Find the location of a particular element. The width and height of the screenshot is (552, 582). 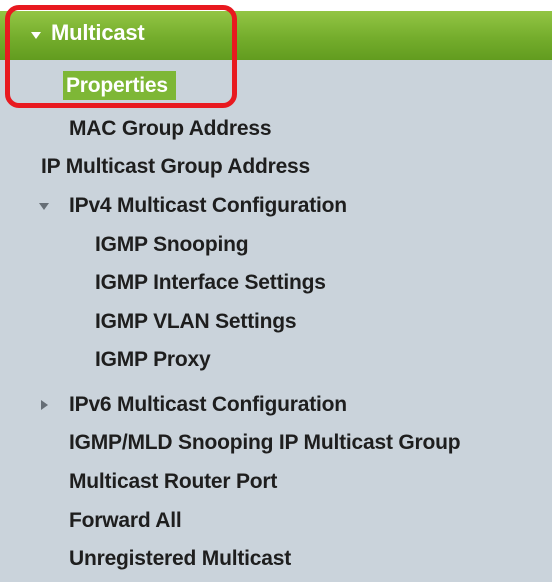

expand-arrow-icon is located at coordinates (44, 206).